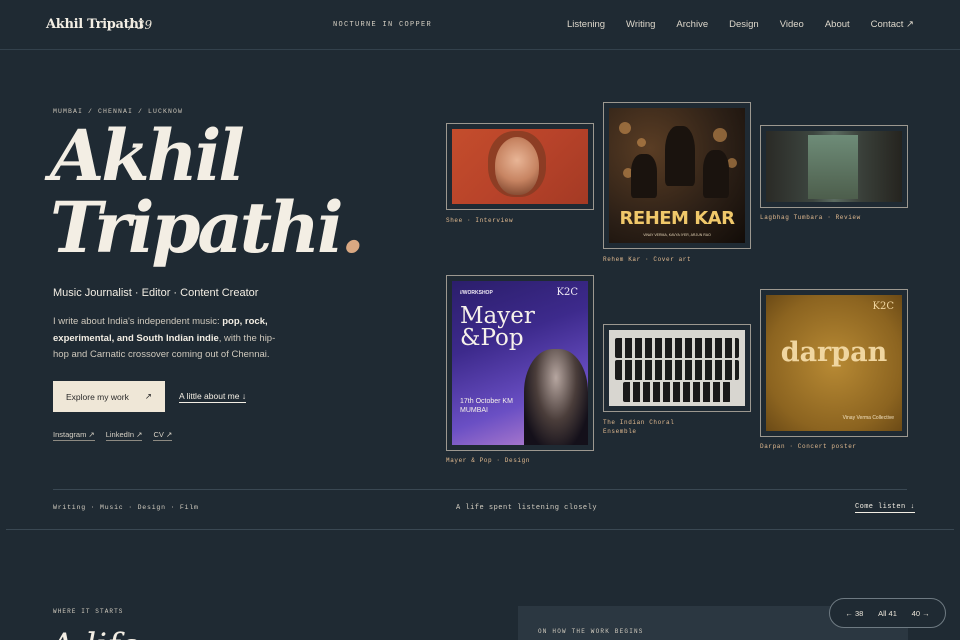 Image resolution: width=960 pixels, height=640 pixels. Describe the element at coordinates (677, 235) in the screenshot. I see `rehem-kar-credits: VINAY VERMA, KAVYA IYER, ARJUN RAO` at that location.